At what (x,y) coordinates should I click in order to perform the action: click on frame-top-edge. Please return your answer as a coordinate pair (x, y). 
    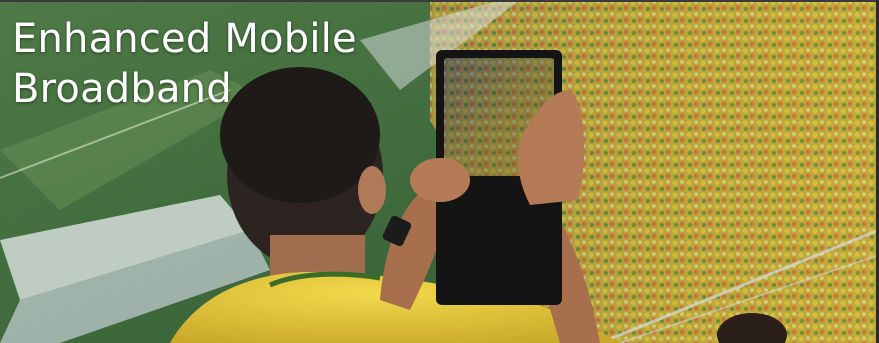
    Looking at the image, I should click on (439, 1).